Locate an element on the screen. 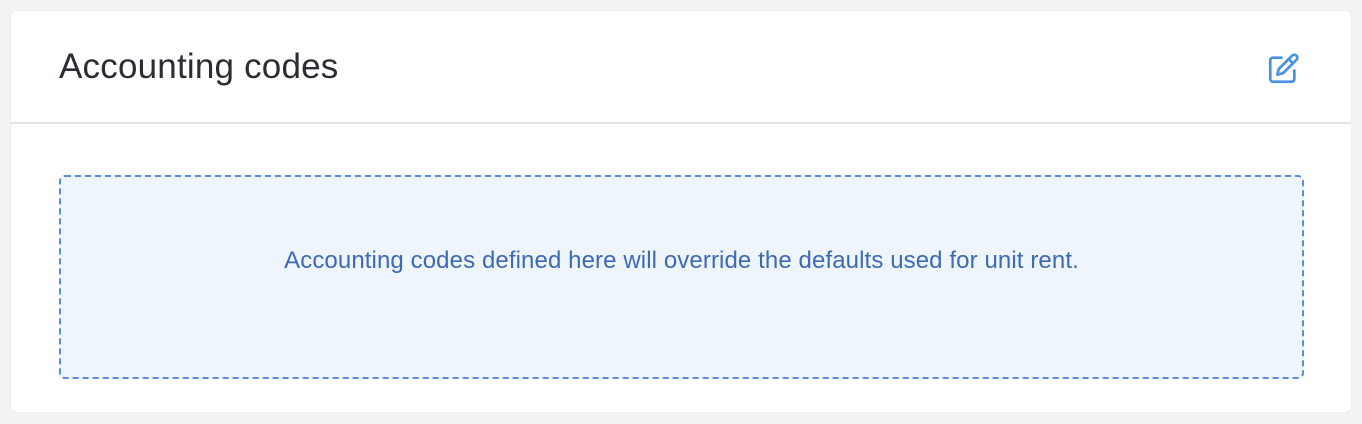  edit-button is located at coordinates (1283, 69).